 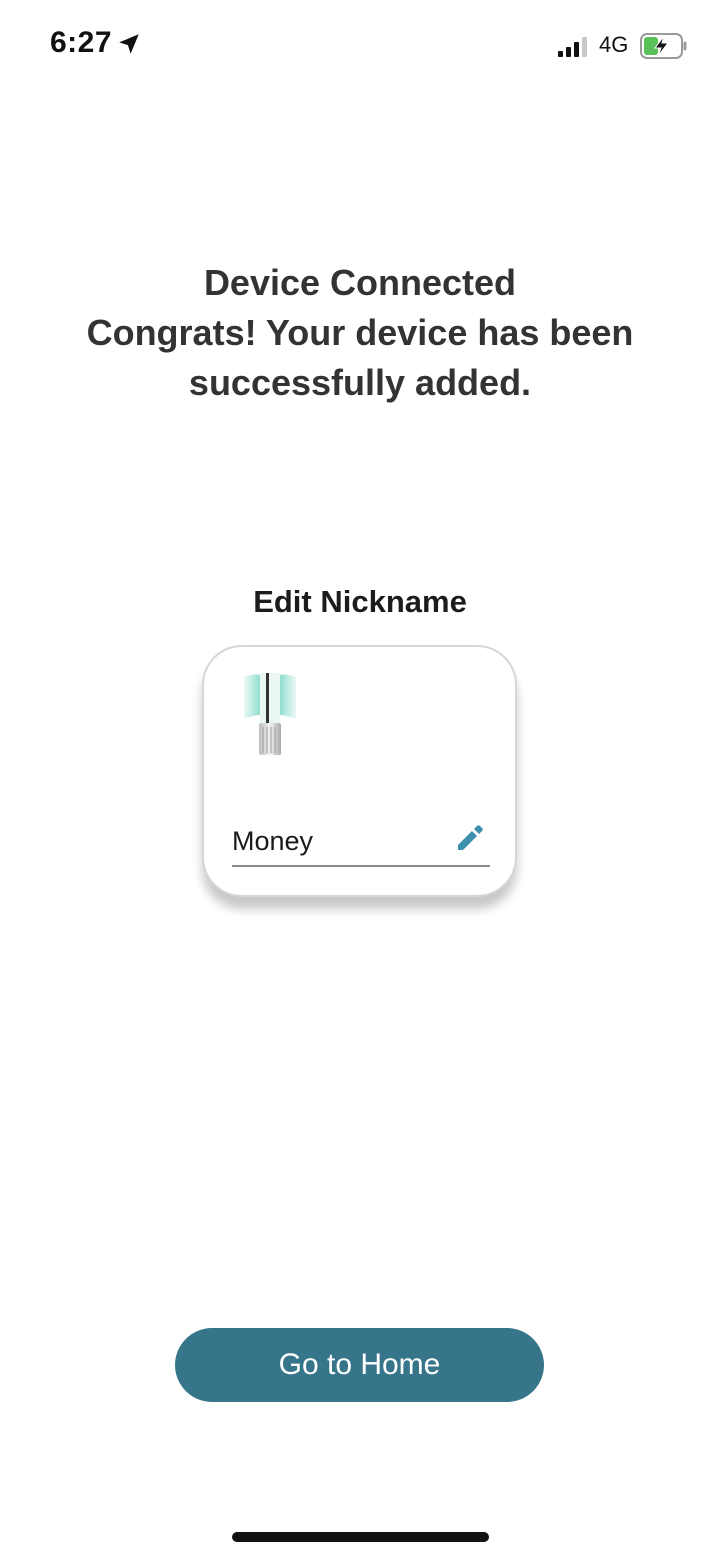 What do you see at coordinates (359, 1365) in the screenshot?
I see `go-to-home-button: Go to Home` at bounding box center [359, 1365].